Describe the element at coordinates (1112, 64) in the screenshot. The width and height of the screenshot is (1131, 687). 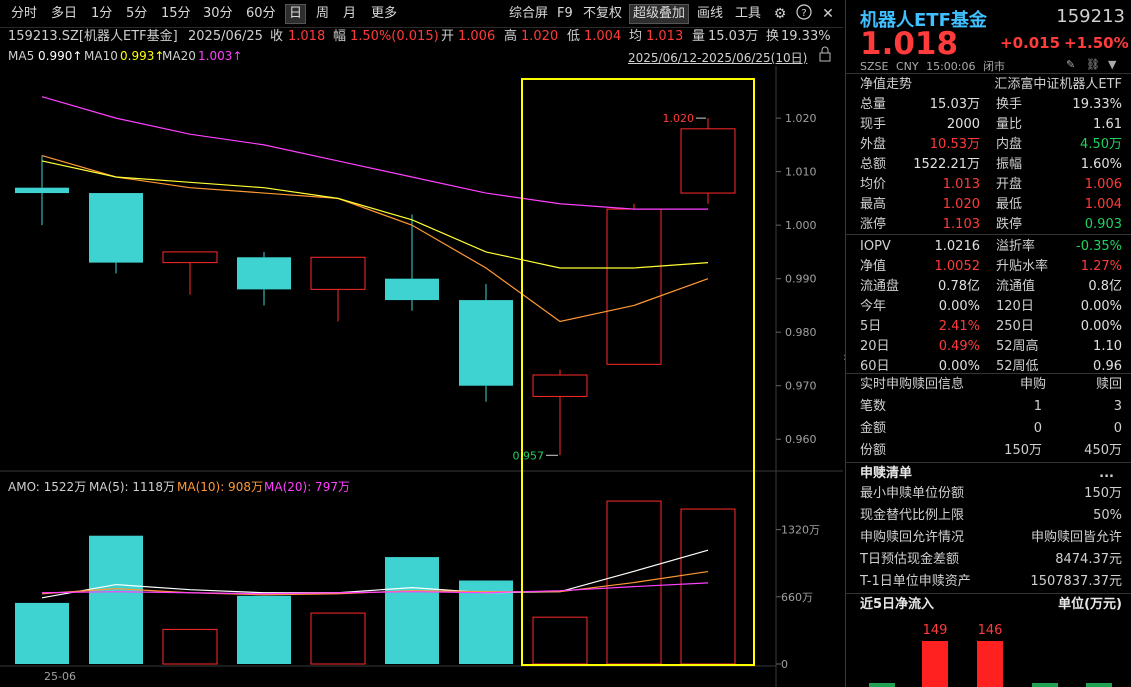
I see `dropdown-icon: ▼` at that location.